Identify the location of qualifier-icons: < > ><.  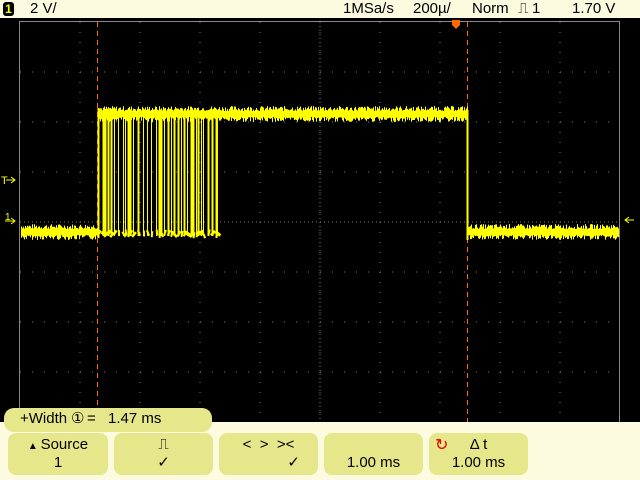
(268, 444).